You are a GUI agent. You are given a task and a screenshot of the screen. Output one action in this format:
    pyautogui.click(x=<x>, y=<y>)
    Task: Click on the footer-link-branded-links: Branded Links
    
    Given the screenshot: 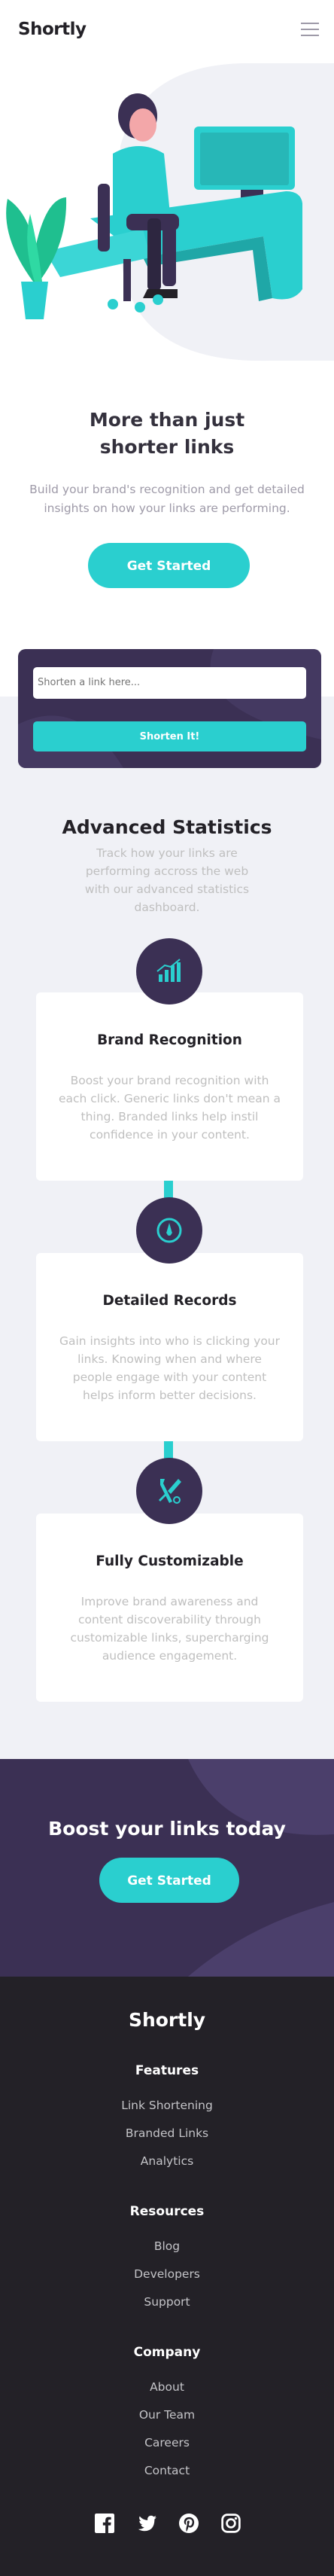 What is the action you would take?
    pyautogui.click(x=167, y=2133)
    